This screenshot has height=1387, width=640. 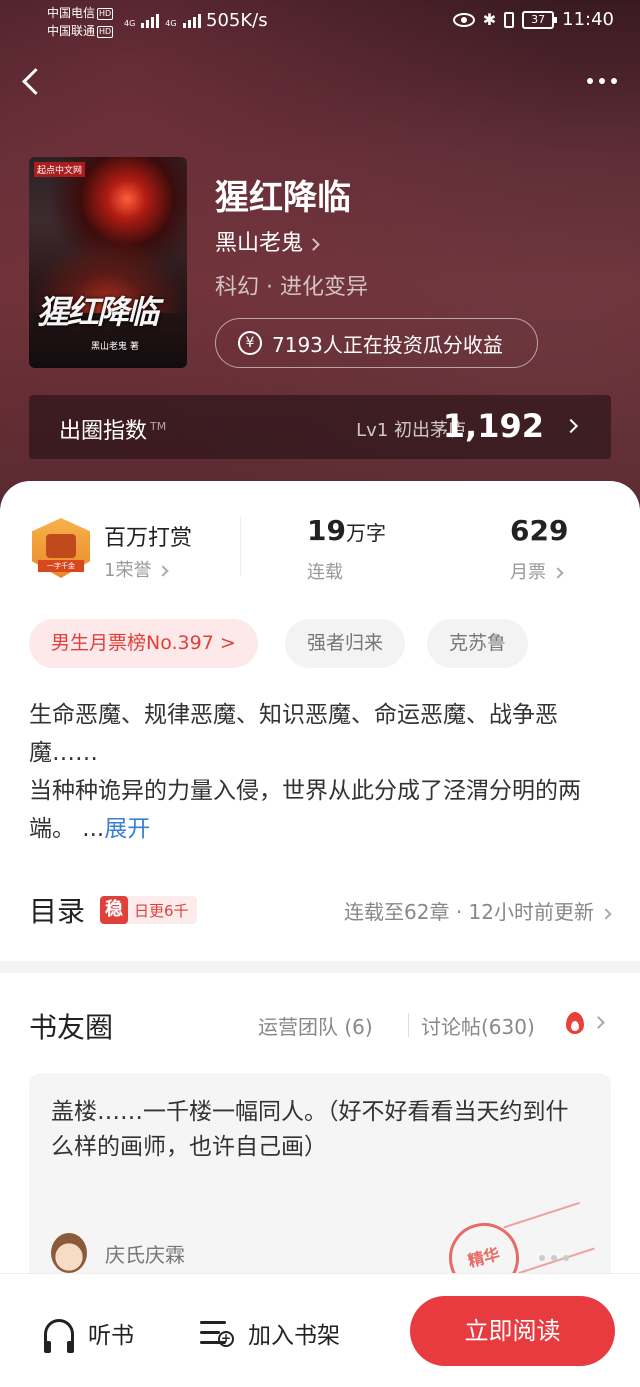 I want to click on tag-rank: 男生月票榜No.397 >, so click(x=143, y=643).